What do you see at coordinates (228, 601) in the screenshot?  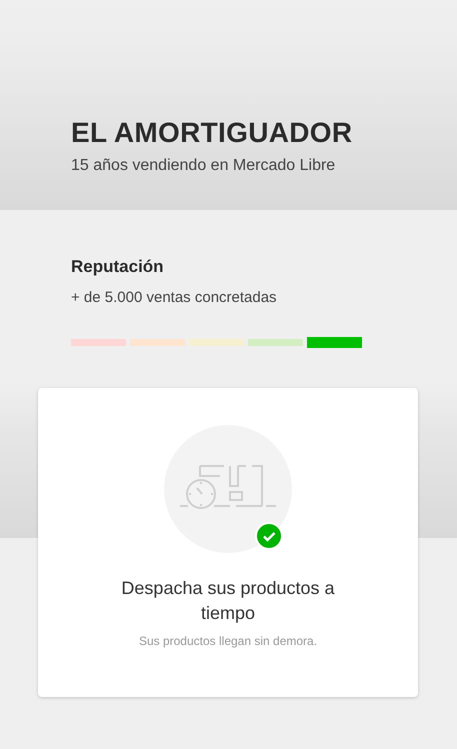 I see `feature-title: Despacha sus productos a tiempo` at bounding box center [228, 601].